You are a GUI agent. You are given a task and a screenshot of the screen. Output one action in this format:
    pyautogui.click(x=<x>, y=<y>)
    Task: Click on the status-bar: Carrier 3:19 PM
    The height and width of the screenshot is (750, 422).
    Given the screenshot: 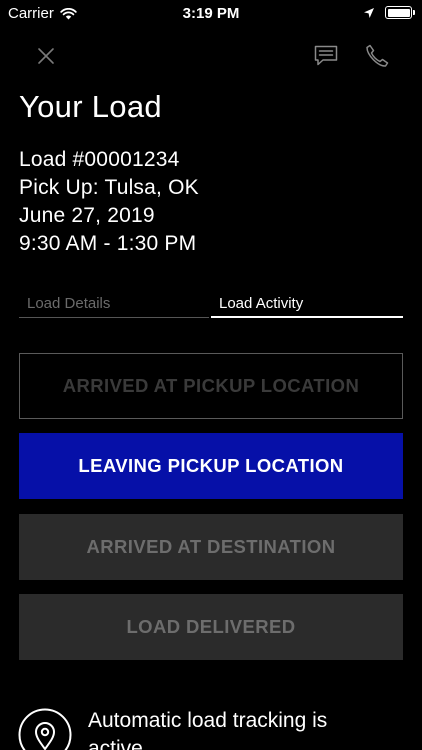 What is the action you would take?
    pyautogui.click(x=211, y=15)
    